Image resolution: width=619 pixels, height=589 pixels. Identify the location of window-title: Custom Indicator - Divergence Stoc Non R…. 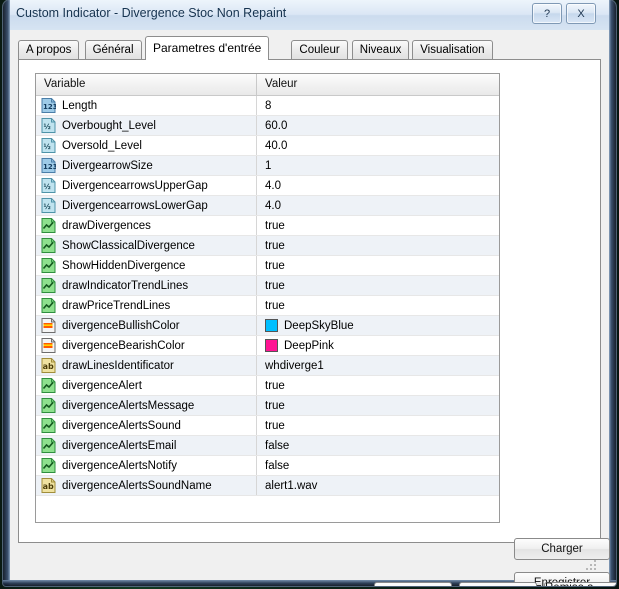
(151, 13).